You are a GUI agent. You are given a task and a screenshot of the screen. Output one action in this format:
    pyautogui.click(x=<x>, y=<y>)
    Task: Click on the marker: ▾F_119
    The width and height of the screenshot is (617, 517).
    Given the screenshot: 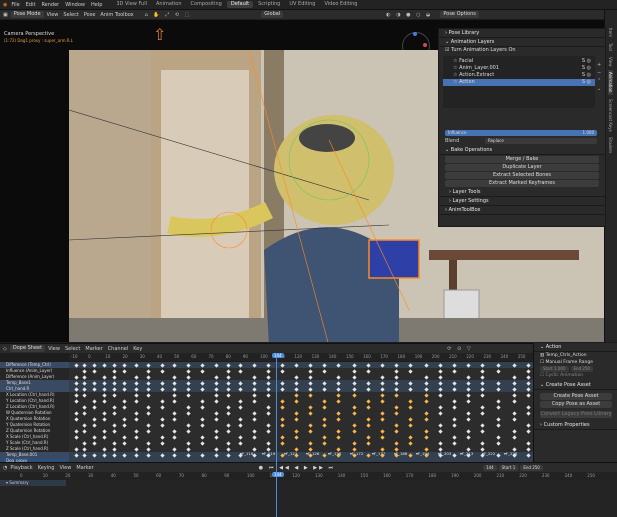 What is the action you would take?
    pyautogui.click(x=268, y=453)
    